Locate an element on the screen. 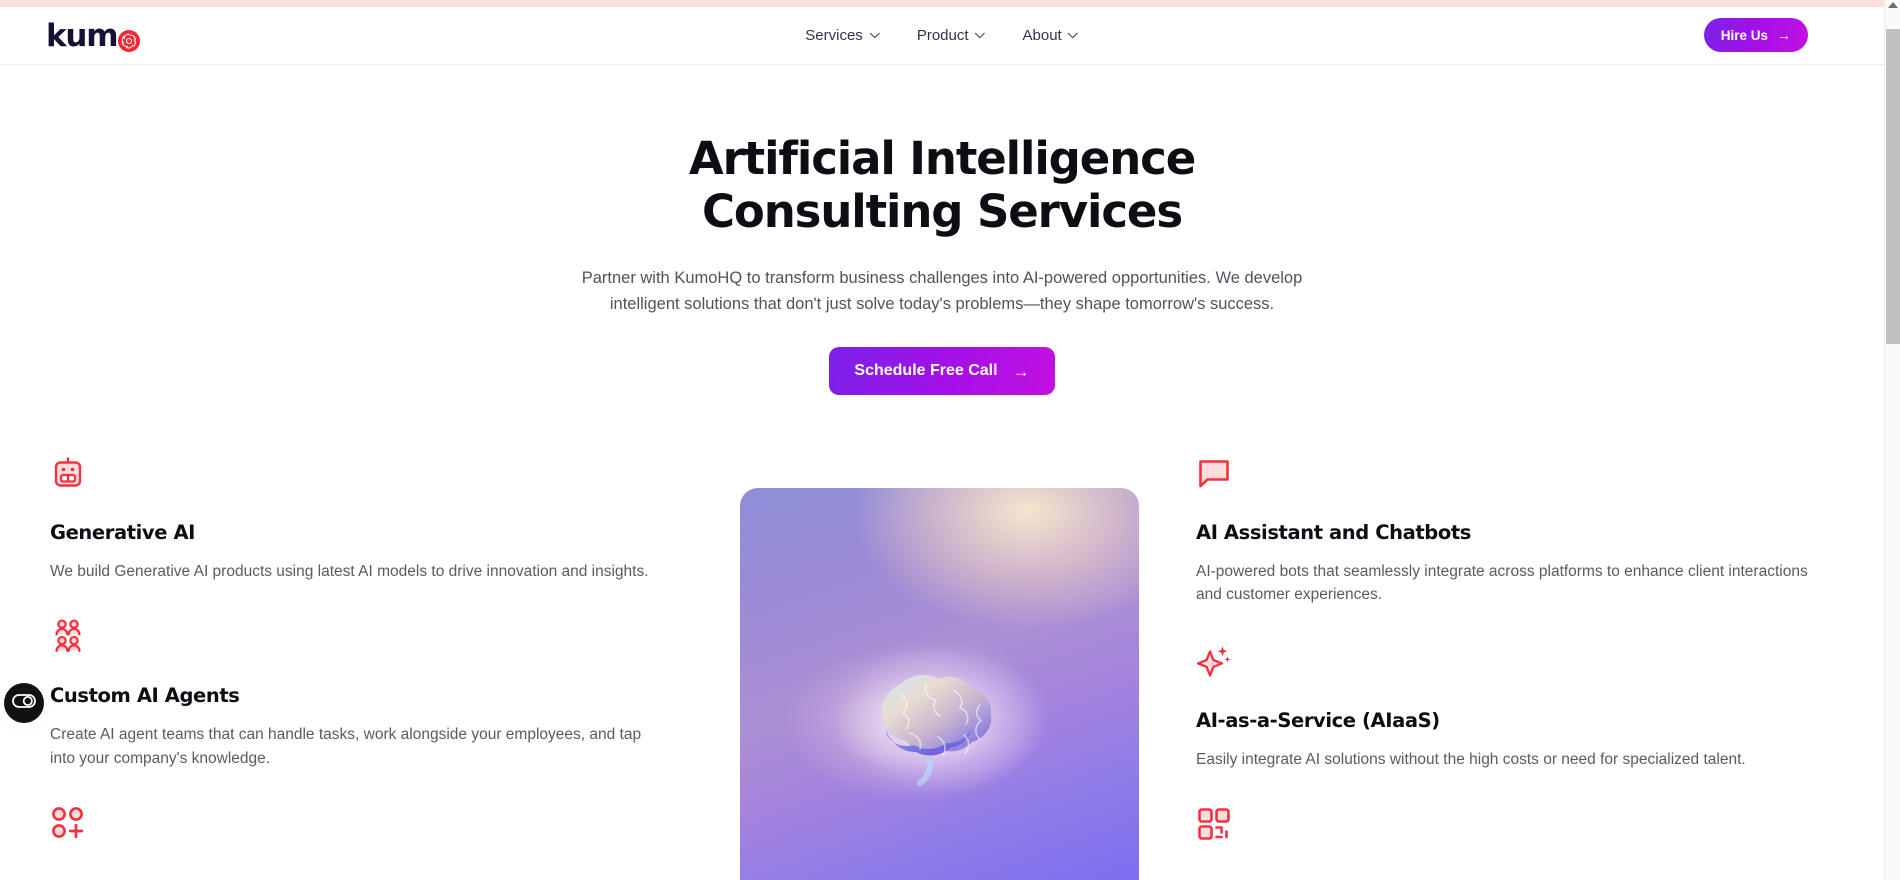  nav-item-label: Services is located at coordinates (834, 35).